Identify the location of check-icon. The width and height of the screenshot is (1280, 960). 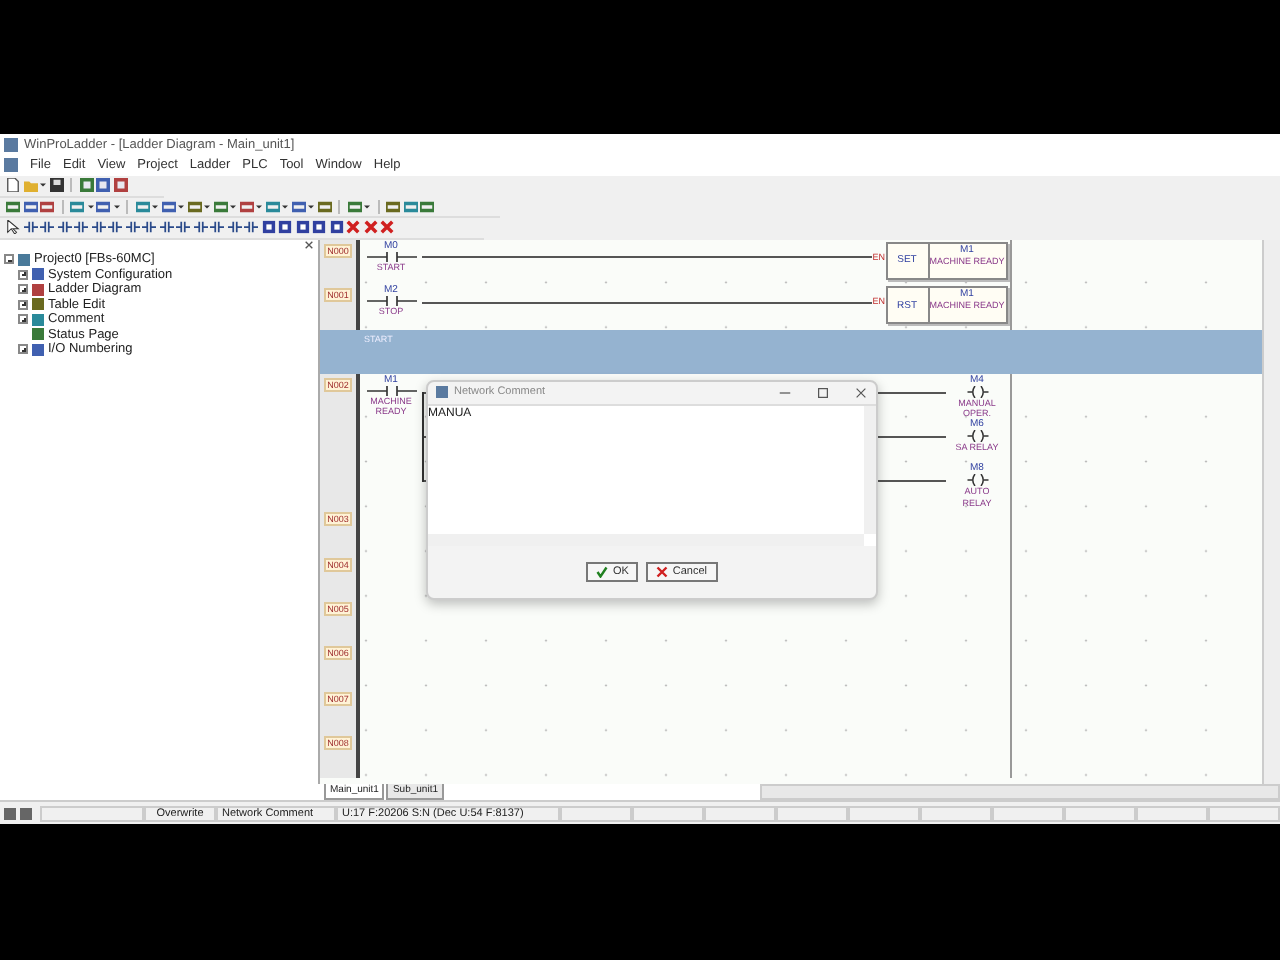
(602, 571).